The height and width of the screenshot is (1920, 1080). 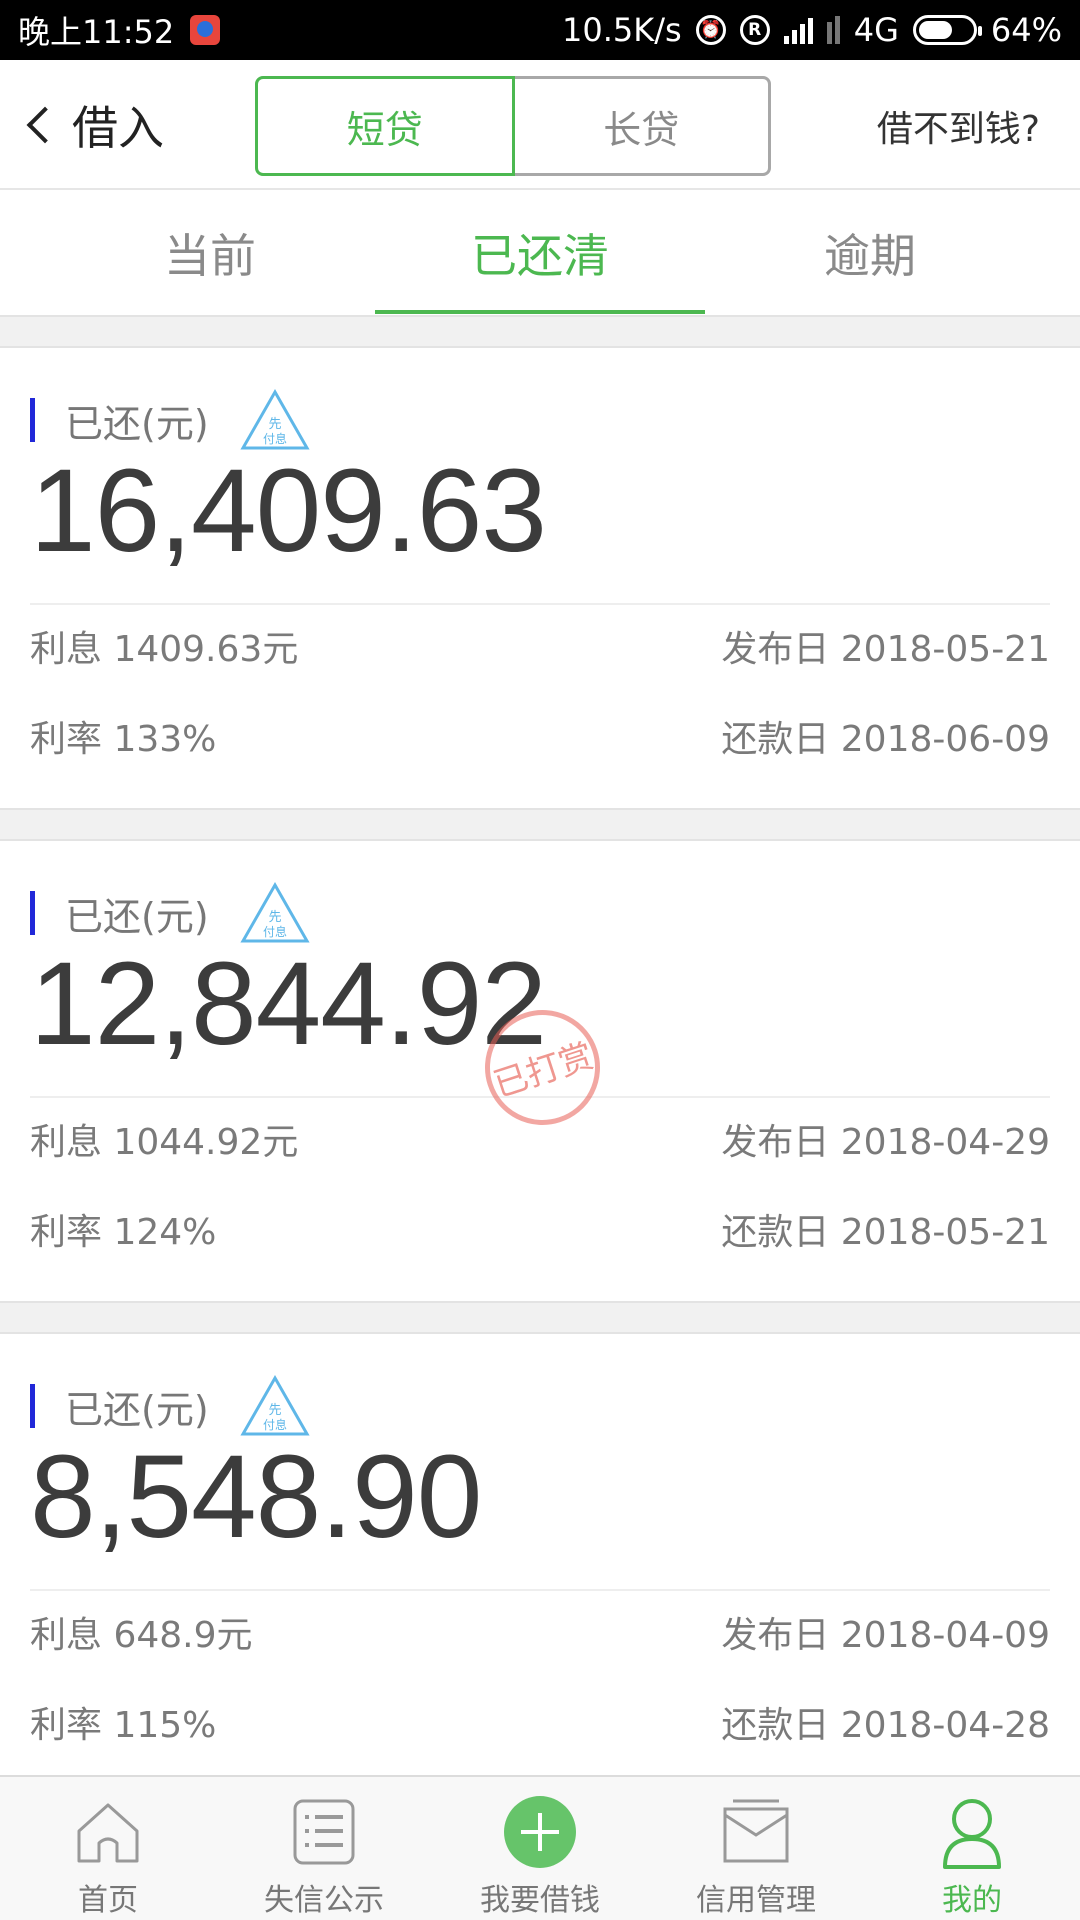 I want to click on interest-text: 利息 648.9元, so click(x=141, y=1635).